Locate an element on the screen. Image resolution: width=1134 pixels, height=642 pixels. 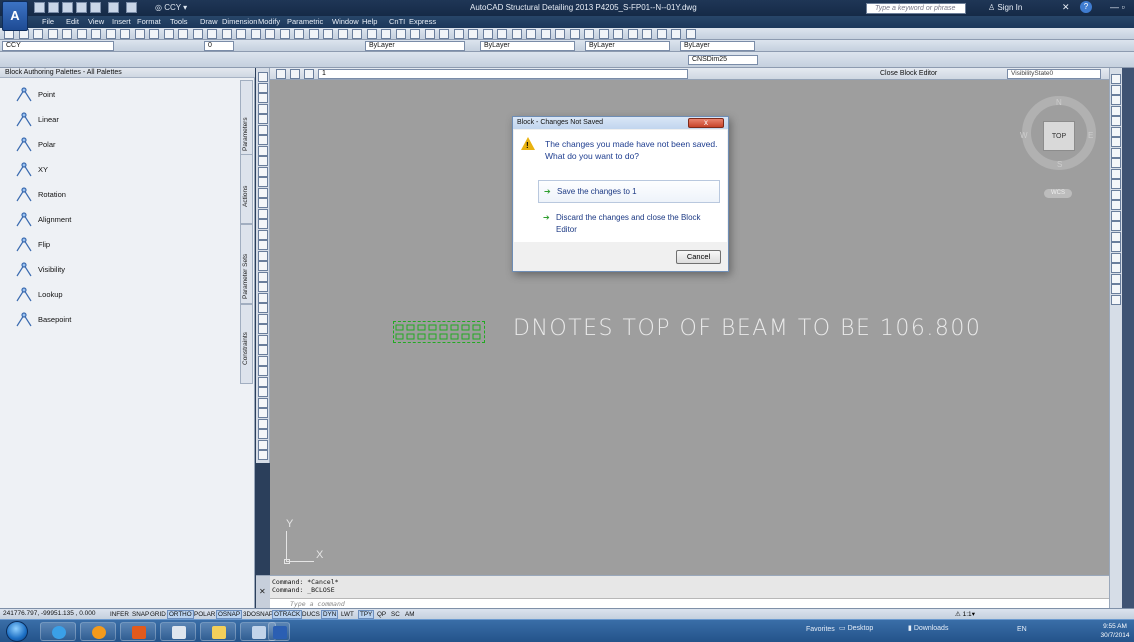
wcs-menu: WCS is located at coordinates (1058, 193).